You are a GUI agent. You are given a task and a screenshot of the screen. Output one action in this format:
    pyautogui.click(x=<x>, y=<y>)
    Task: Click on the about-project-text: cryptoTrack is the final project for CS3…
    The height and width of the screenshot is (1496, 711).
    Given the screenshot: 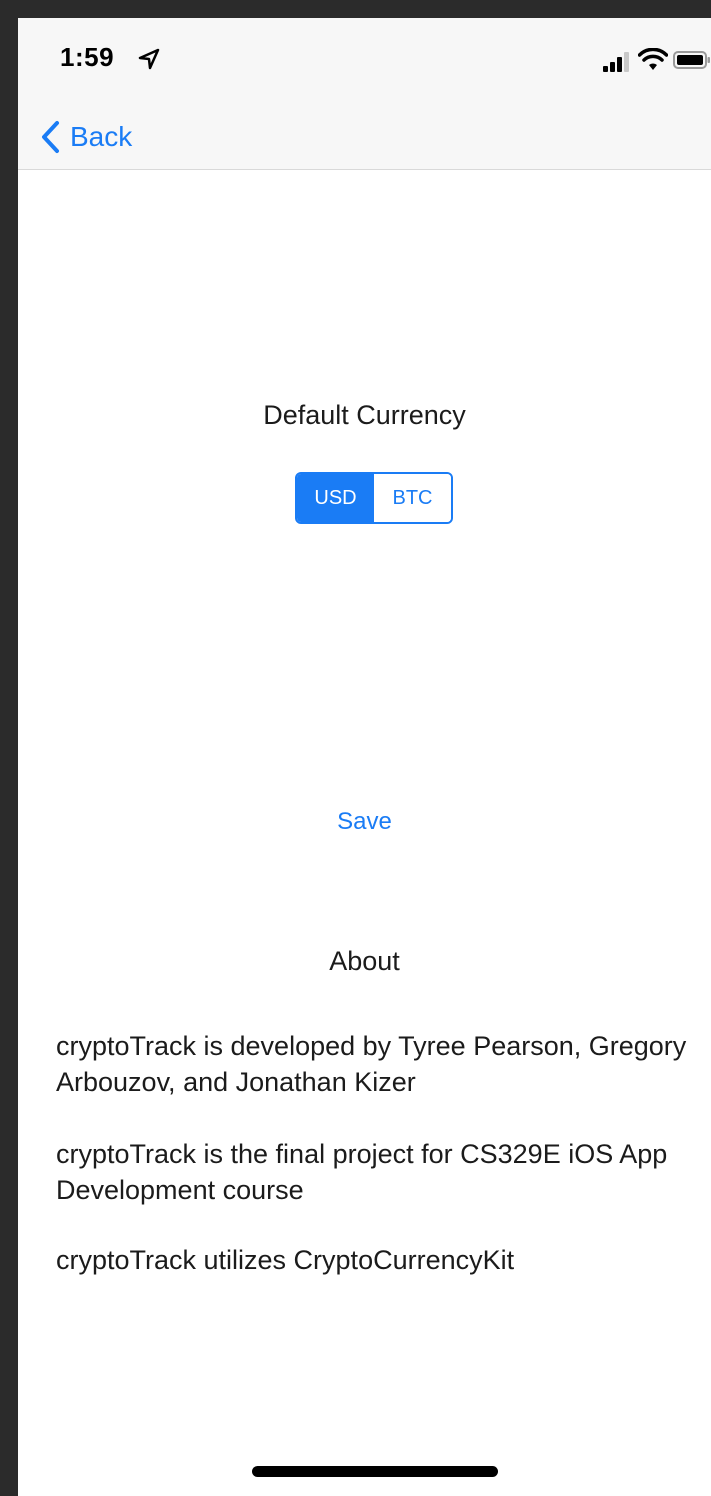 What is the action you would take?
    pyautogui.click(x=362, y=1172)
    